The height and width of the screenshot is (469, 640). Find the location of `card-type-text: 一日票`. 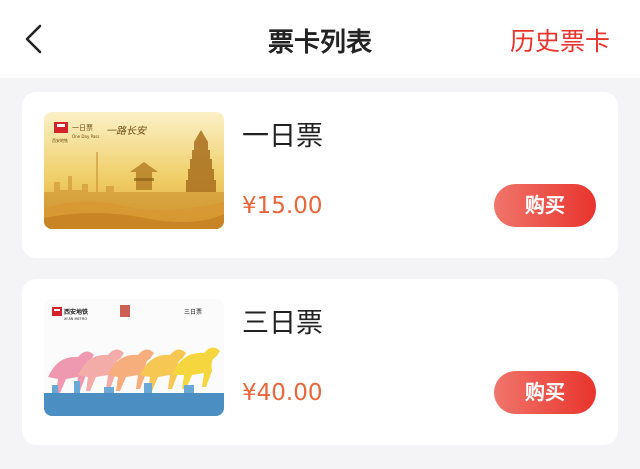

card-type-text: 一日票 is located at coordinates (82, 128).